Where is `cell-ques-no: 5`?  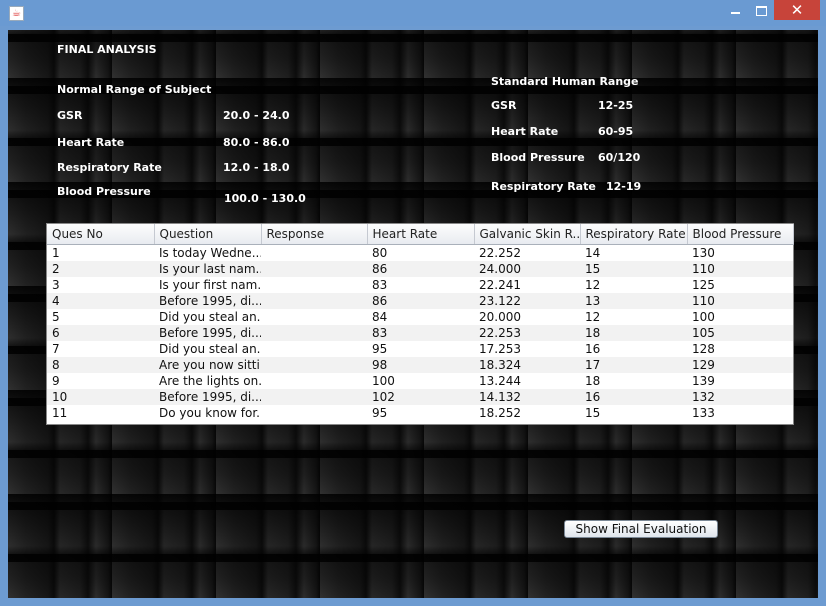
cell-ques-no: 5 is located at coordinates (100, 317).